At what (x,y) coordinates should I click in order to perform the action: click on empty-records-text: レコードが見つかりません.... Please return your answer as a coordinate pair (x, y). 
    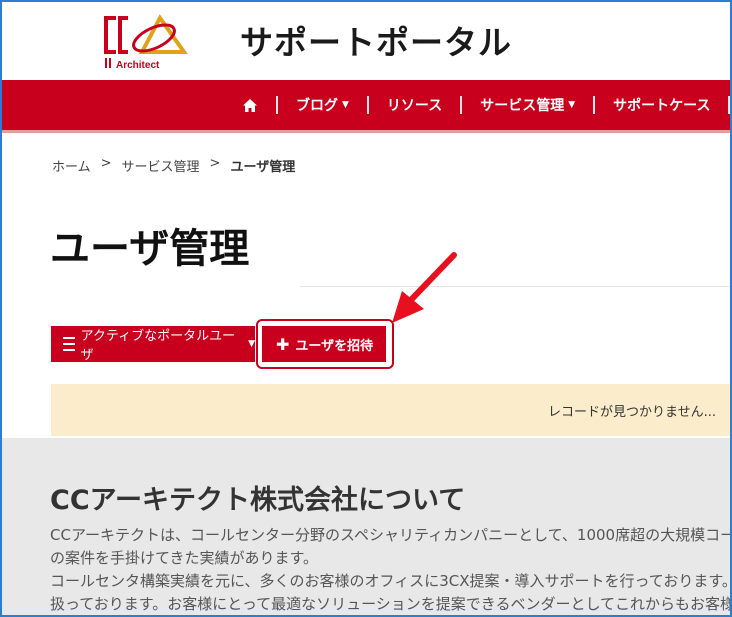
    Looking at the image, I should click on (632, 412).